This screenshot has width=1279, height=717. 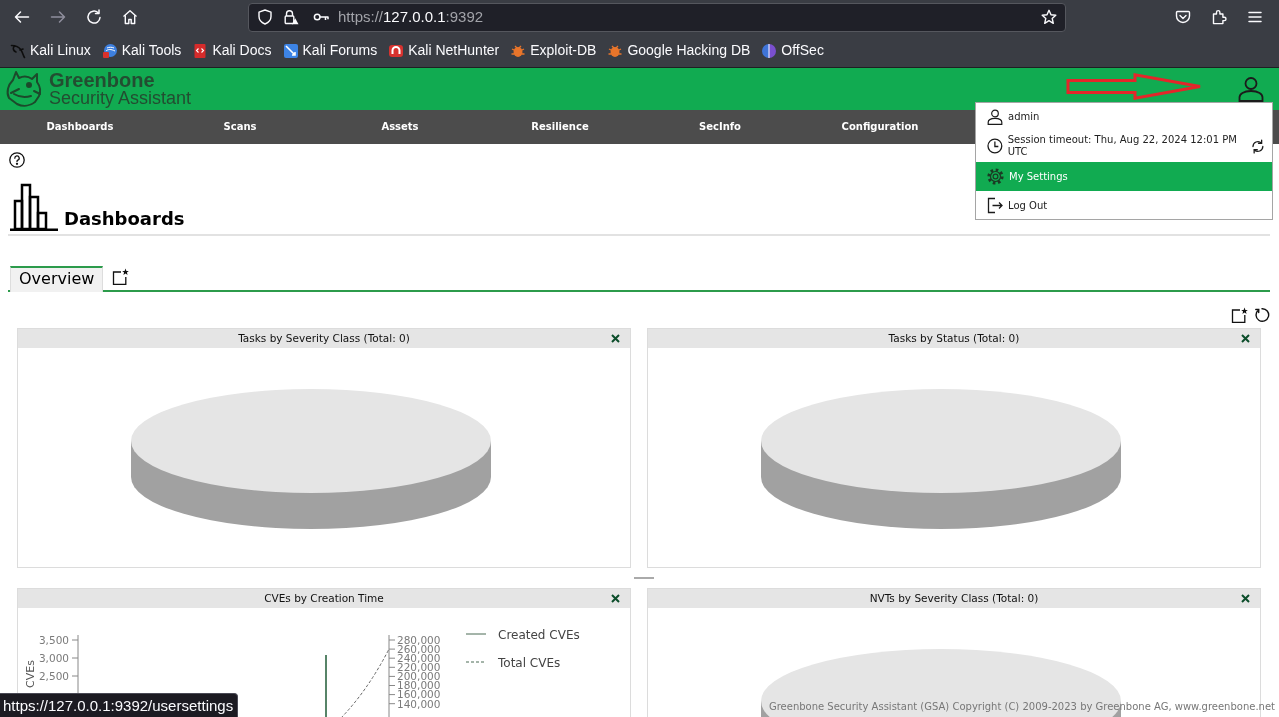 I want to click on resize-handle, so click(x=643, y=578).